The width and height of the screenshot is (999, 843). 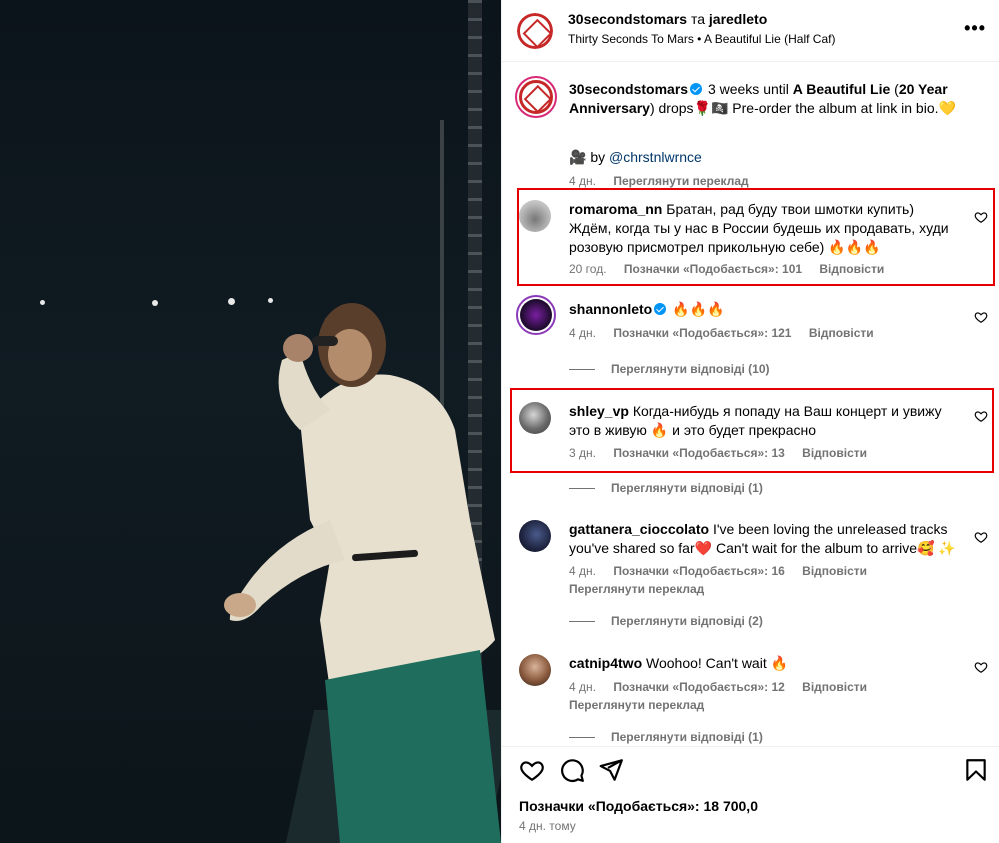 I want to click on author-link: 30secondstomars, so click(x=627, y=19).